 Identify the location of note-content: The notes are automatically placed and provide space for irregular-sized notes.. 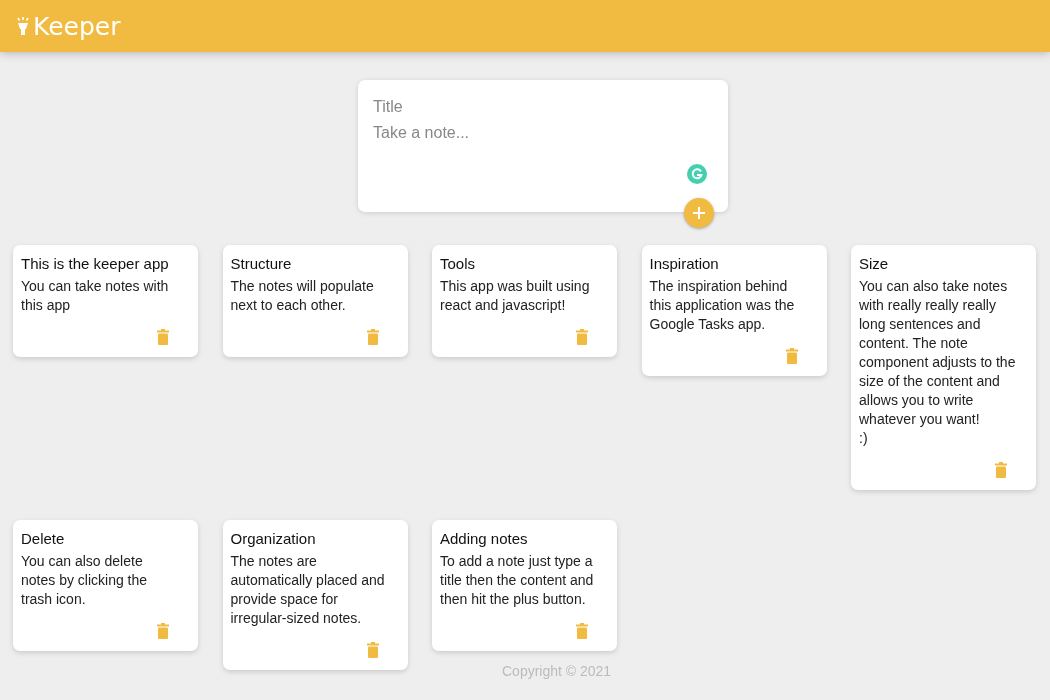
(308, 590).